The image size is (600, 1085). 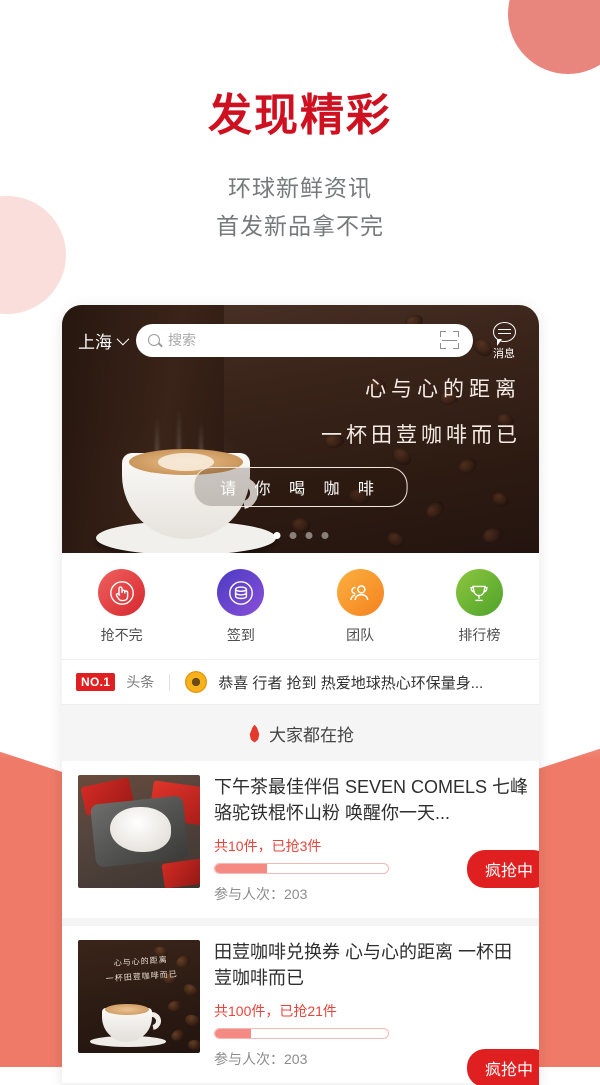 I want to click on trophy-icon, so click(x=479, y=592).